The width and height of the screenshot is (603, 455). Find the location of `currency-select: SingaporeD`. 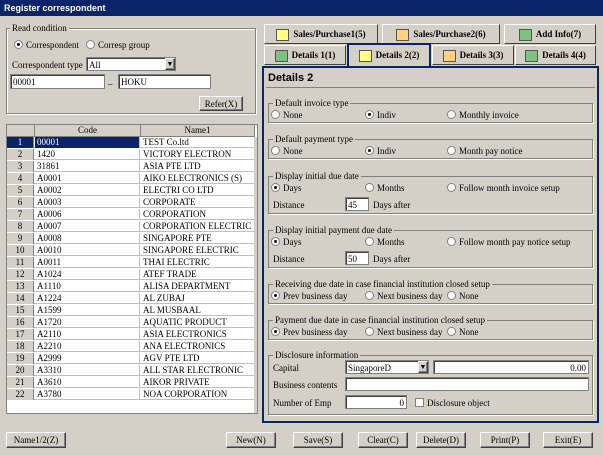

currency-select: SingaporeD is located at coordinates (387, 367).